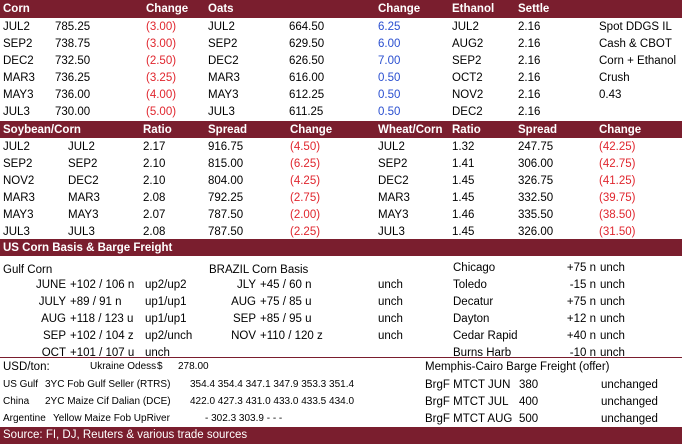 The image size is (682, 444). What do you see at coordinates (473, 9) in the screenshot?
I see `col-ethanol: Ethanol` at bounding box center [473, 9].